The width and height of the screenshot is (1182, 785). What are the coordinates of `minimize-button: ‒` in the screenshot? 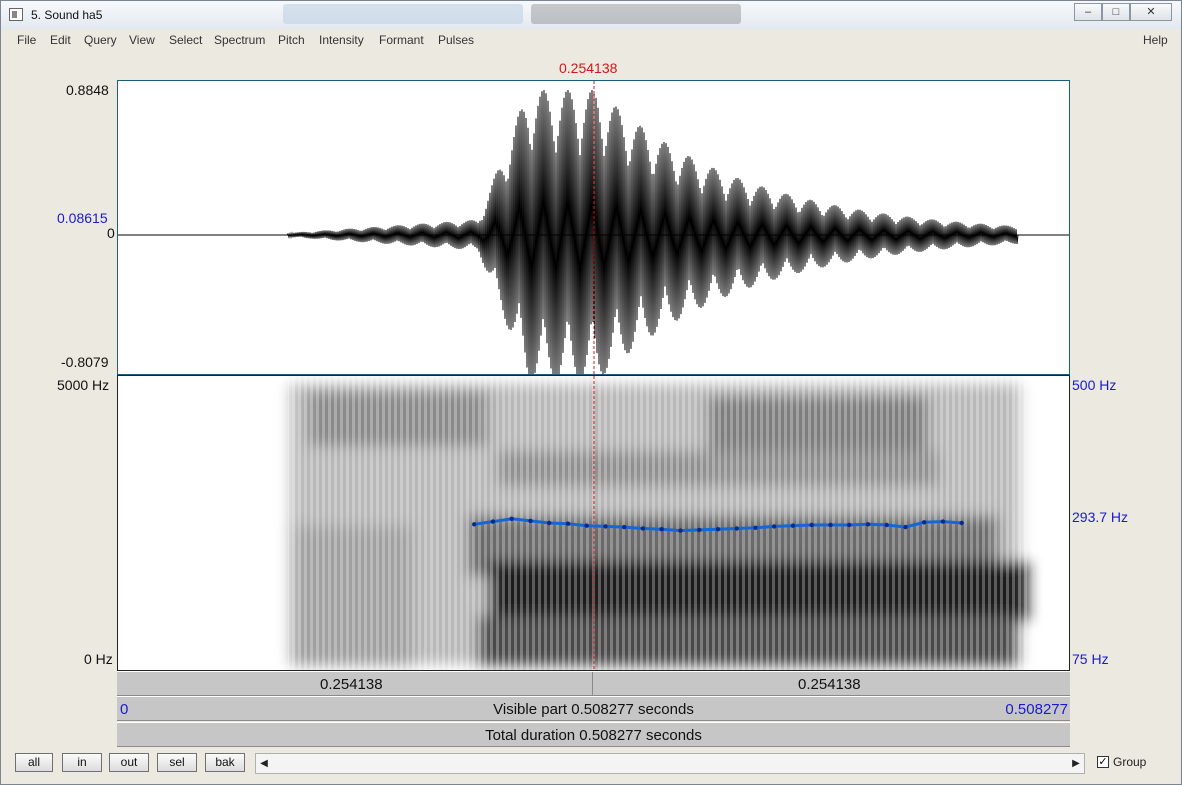 It's located at (1088, 12).